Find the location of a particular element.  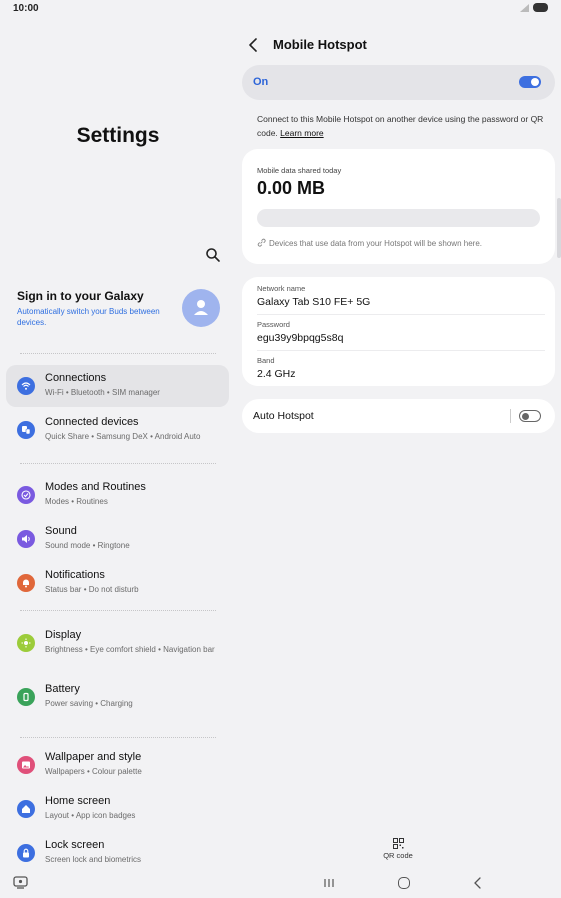

hotspot-master-switch: On is located at coordinates (398, 82).